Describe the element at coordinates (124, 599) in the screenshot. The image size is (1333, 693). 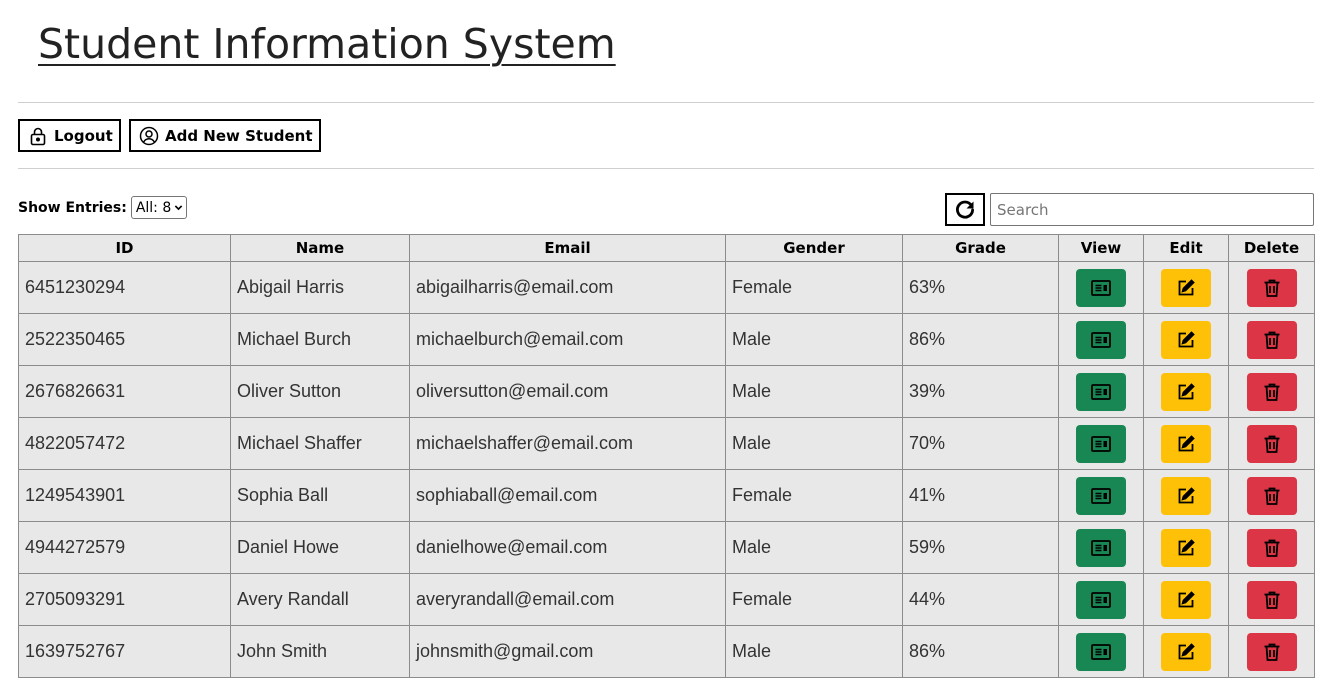
I see `cell-id: 2705093291` at that location.